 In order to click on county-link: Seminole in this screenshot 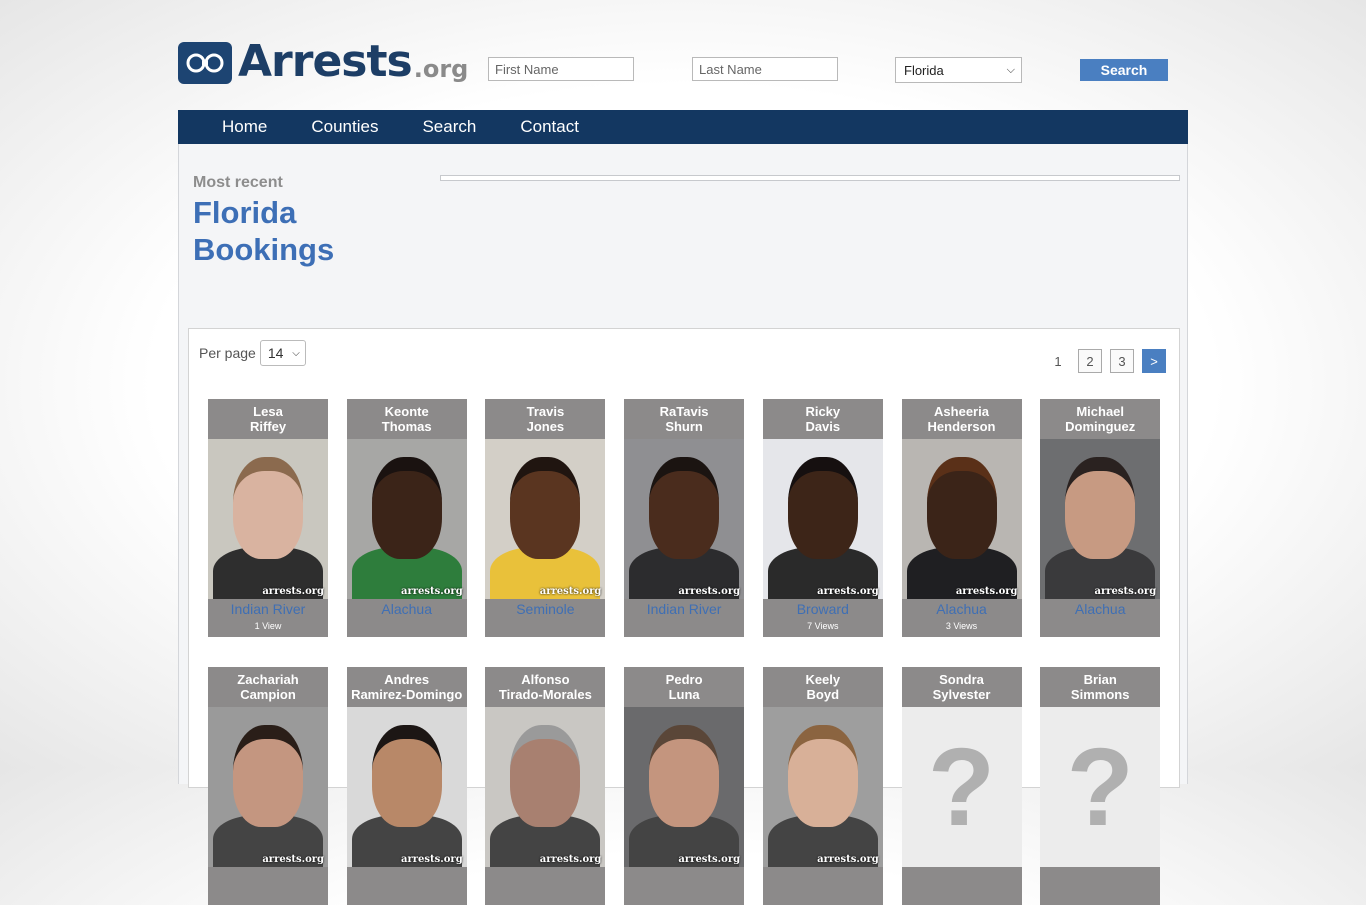, I will do `click(545, 609)`.